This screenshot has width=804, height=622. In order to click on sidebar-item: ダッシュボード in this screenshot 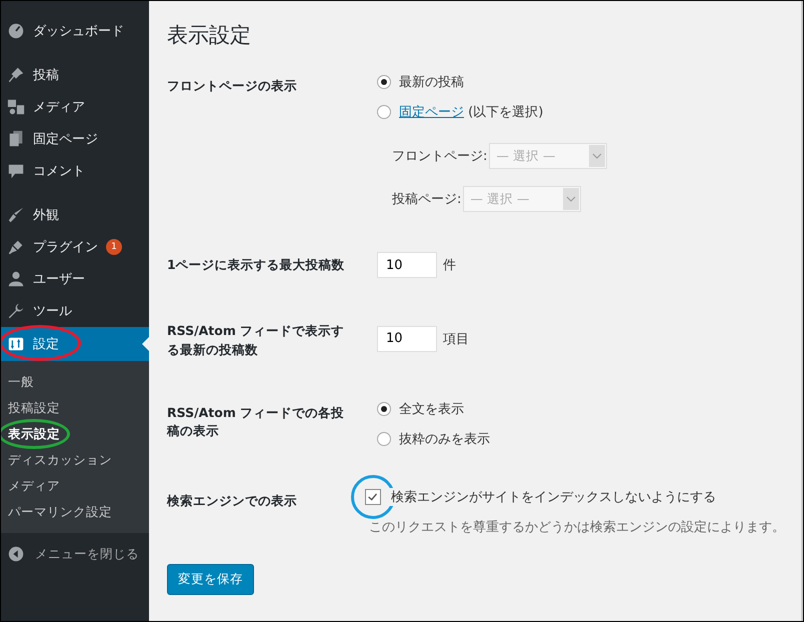, I will do `click(75, 31)`.